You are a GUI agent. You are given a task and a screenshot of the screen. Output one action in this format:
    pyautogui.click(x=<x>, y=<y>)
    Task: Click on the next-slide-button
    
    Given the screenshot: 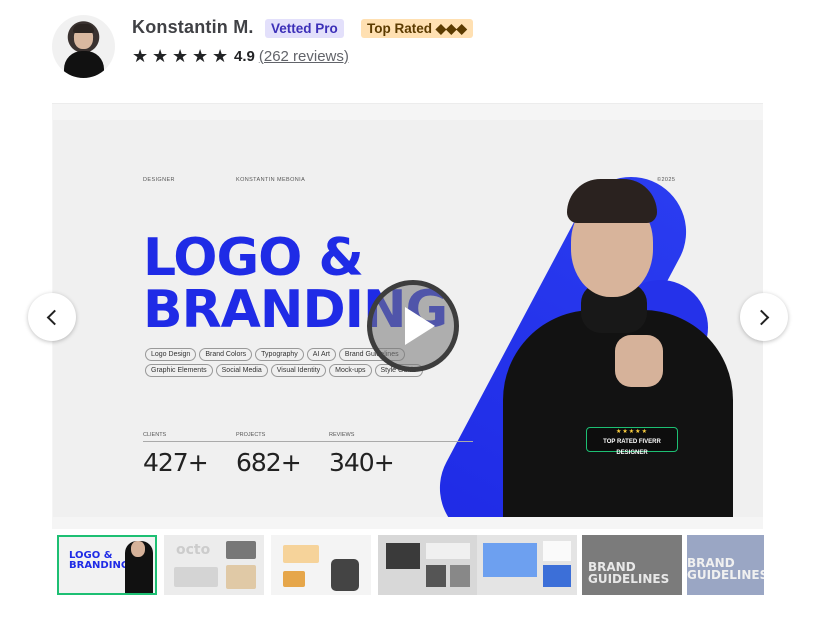 What is the action you would take?
    pyautogui.click(x=764, y=317)
    